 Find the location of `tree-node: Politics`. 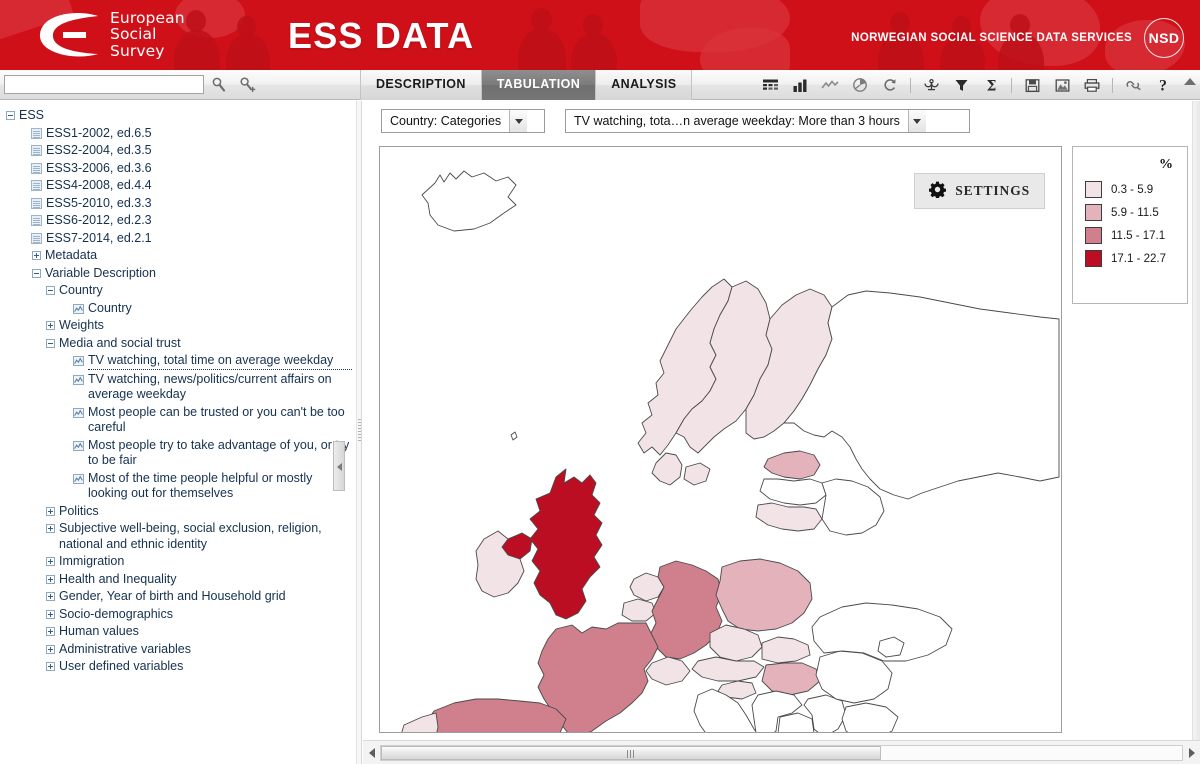

tree-node: Politics is located at coordinates (179, 512).